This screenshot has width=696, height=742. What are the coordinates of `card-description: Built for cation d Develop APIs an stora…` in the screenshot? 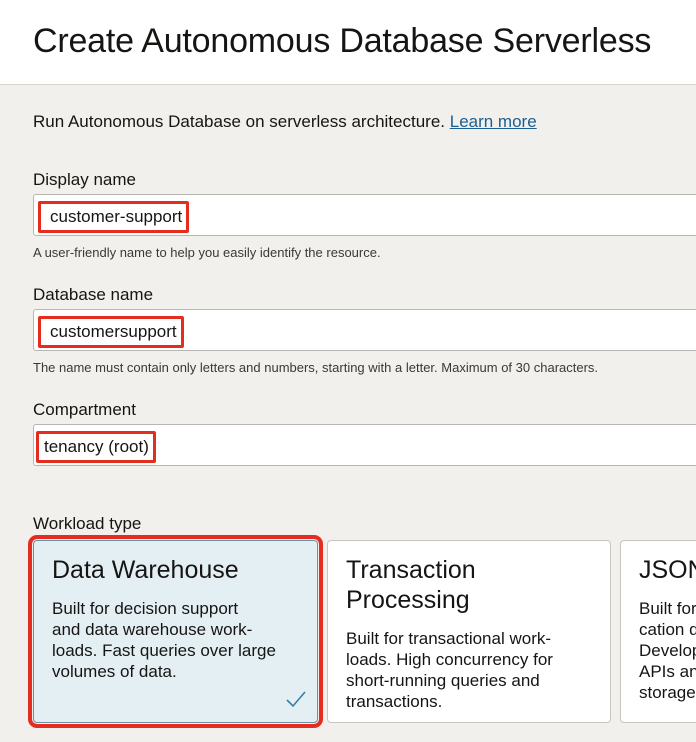 It's located at (667, 650).